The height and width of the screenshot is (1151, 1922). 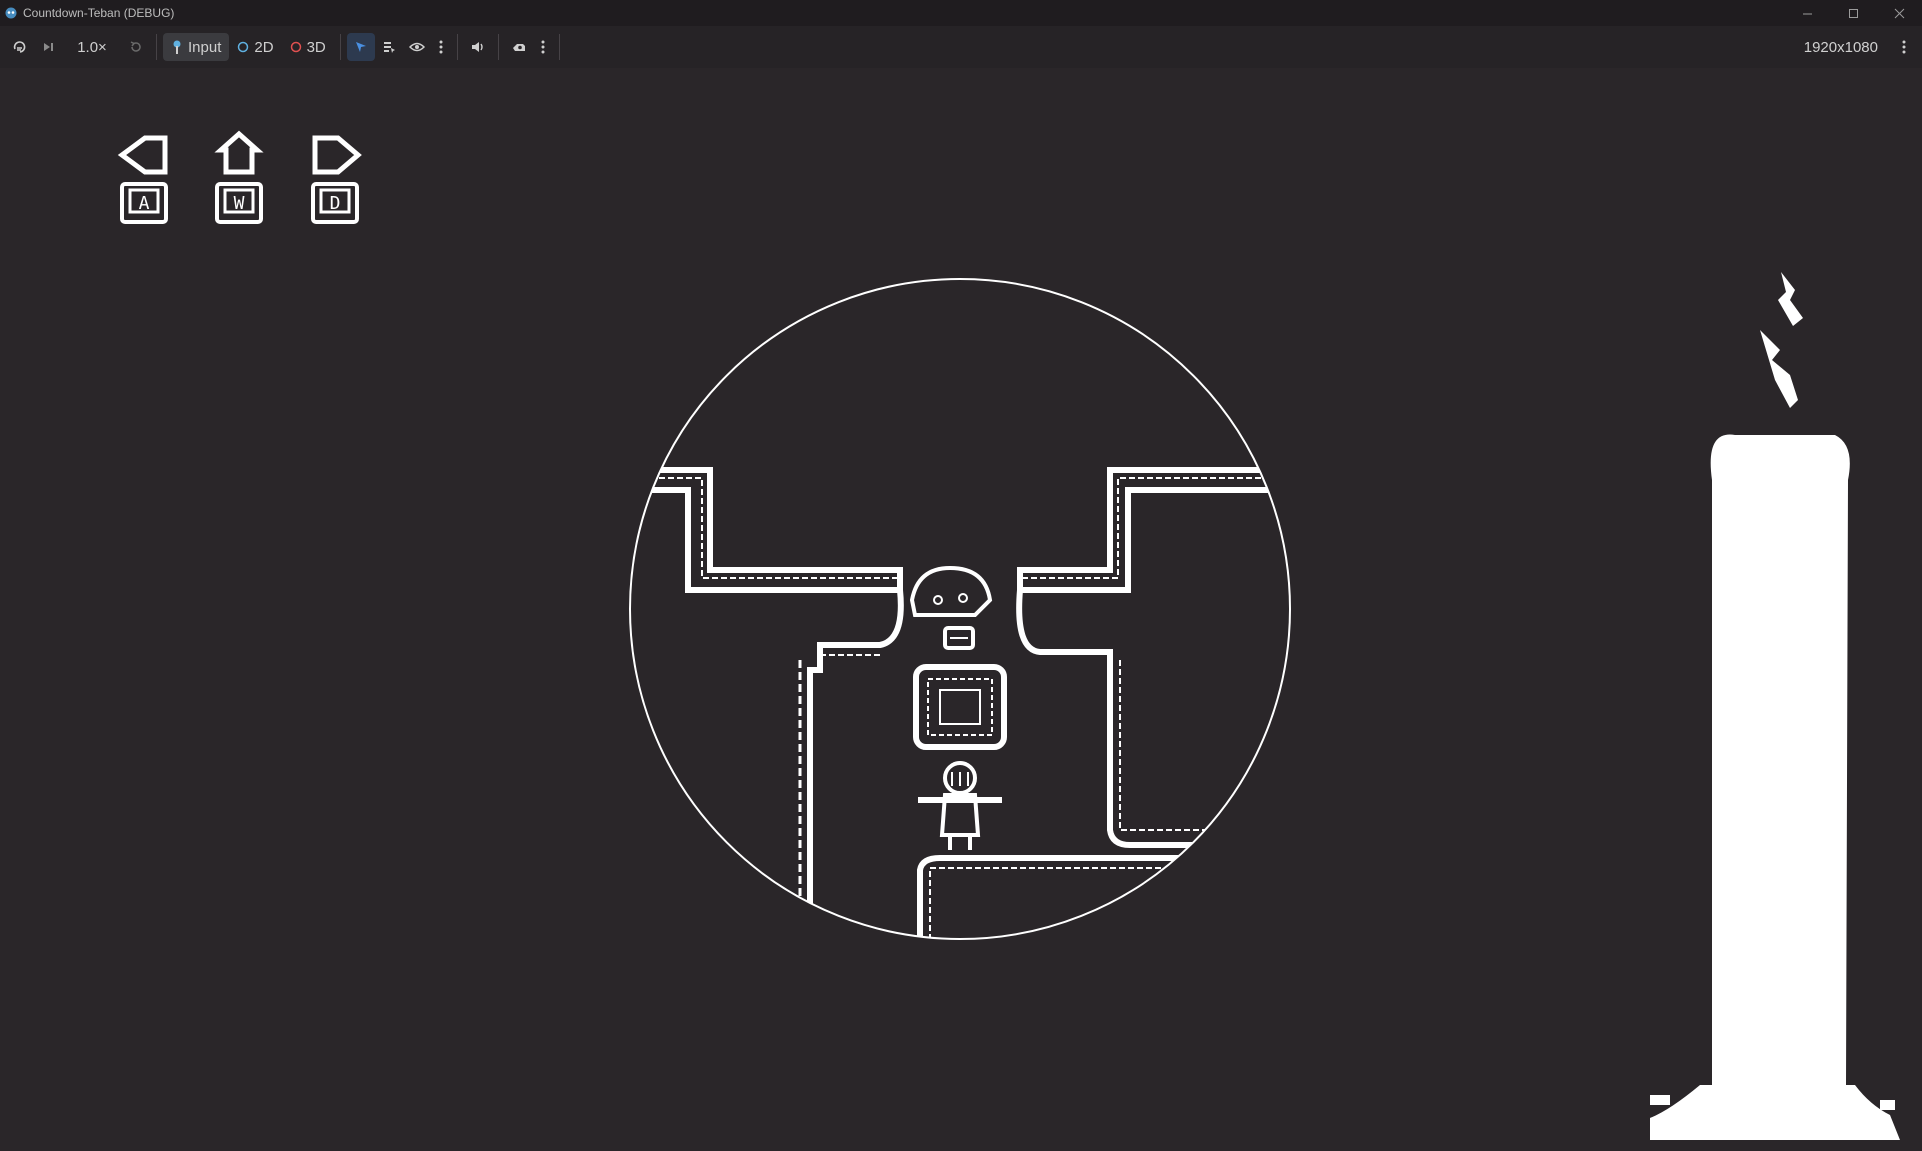 I want to click on key-a-label: A, so click(x=144, y=203).